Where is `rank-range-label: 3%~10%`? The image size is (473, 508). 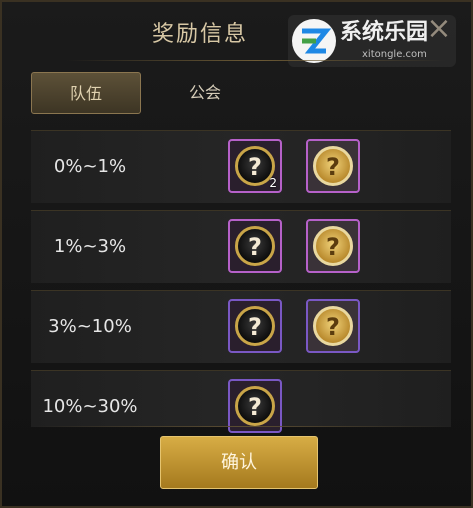 rank-range-label: 3%~10% is located at coordinates (90, 326).